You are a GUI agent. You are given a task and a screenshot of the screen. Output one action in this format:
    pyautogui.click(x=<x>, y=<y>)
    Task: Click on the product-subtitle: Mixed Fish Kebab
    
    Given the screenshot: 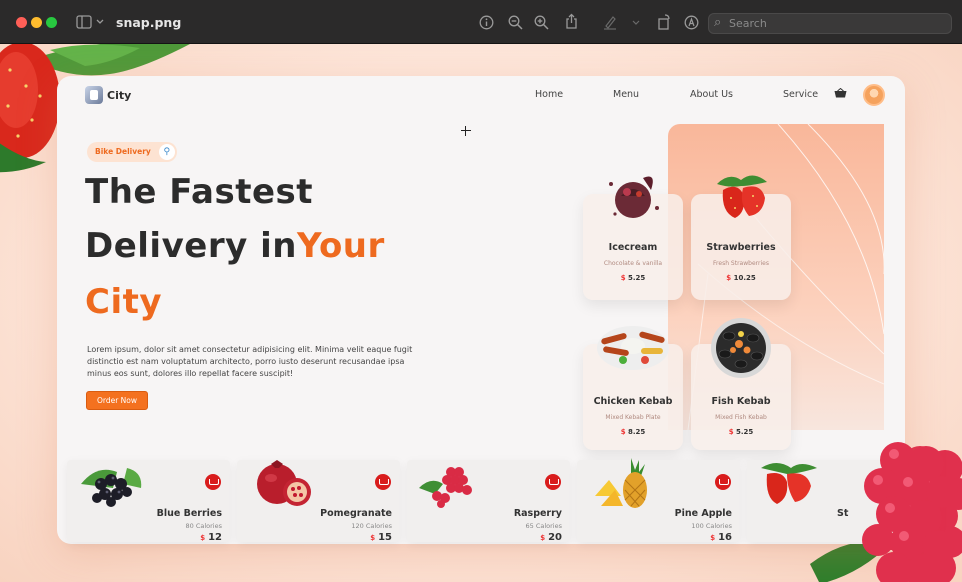 What is the action you would take?
    pyautogui.click(x=741, y=417)
    